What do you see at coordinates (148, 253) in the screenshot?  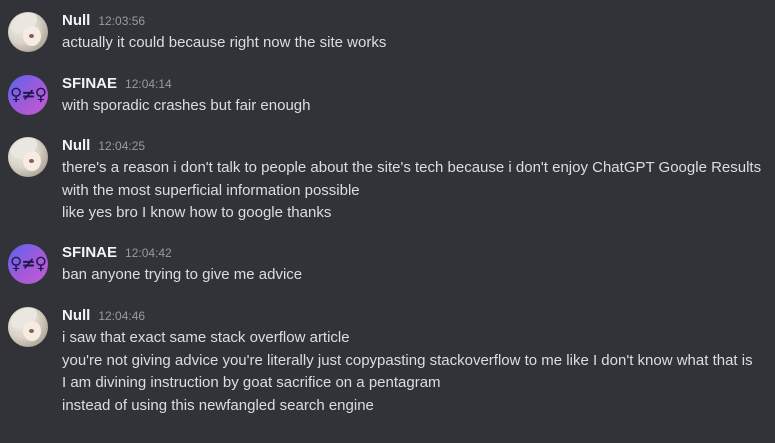 I see `timestamp: 12:04:42` at bounding box center [148, 253].